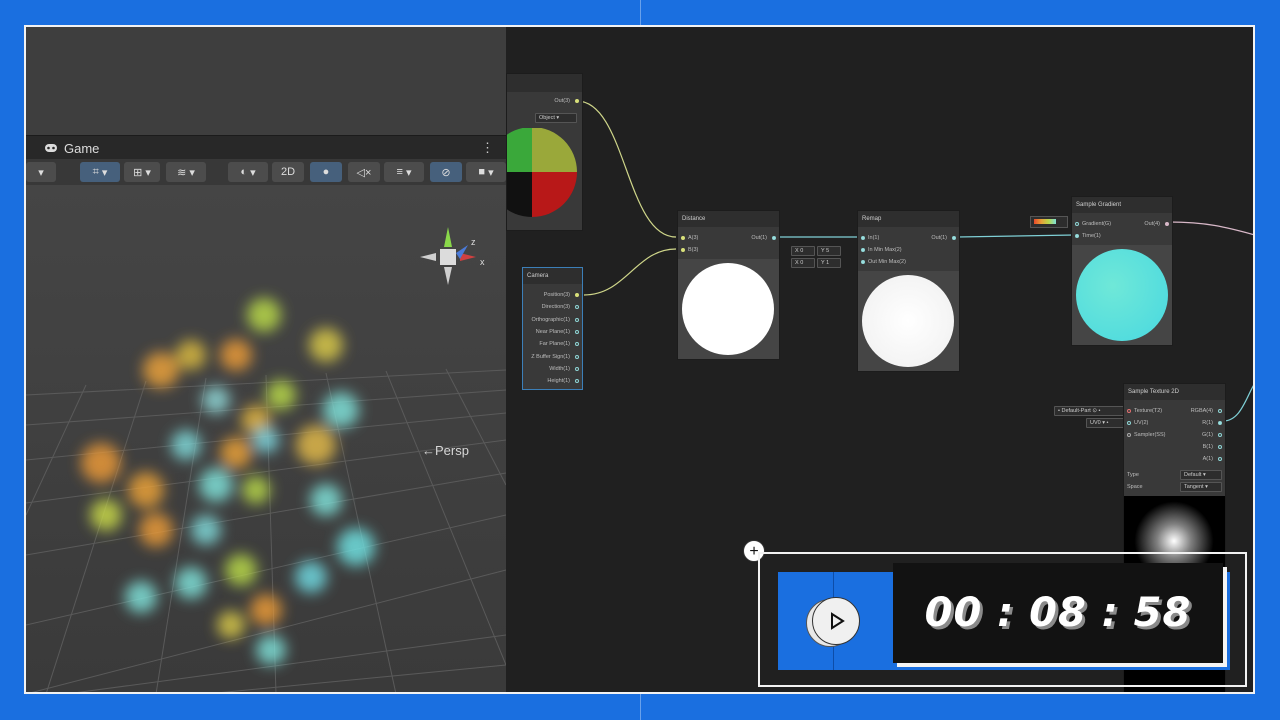  I want to click on in-min-max-y-field: Y 5, so click(829, 251).